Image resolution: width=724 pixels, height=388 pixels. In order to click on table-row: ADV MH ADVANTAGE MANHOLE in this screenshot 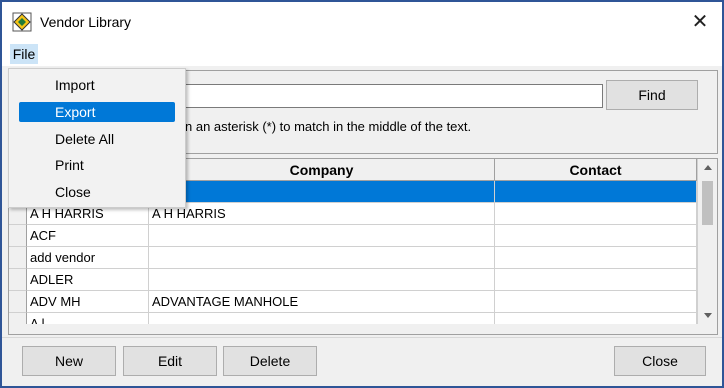, I will do `click(353, 302)`.